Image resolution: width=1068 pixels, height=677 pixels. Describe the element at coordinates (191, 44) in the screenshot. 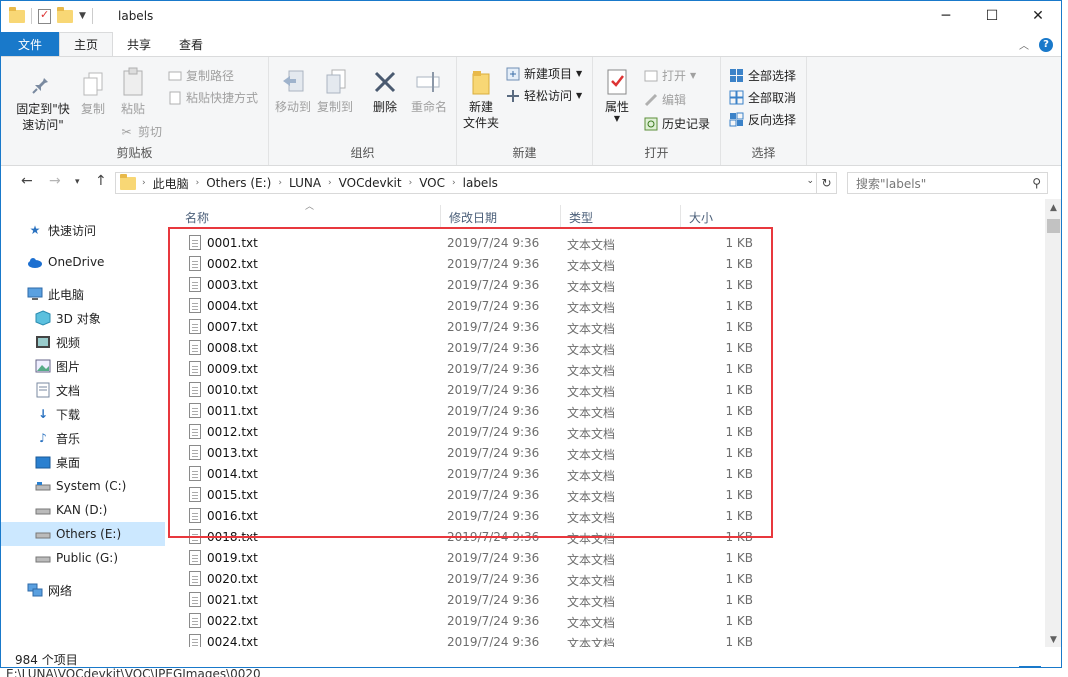

I see `tab-view: 查看` at that location.